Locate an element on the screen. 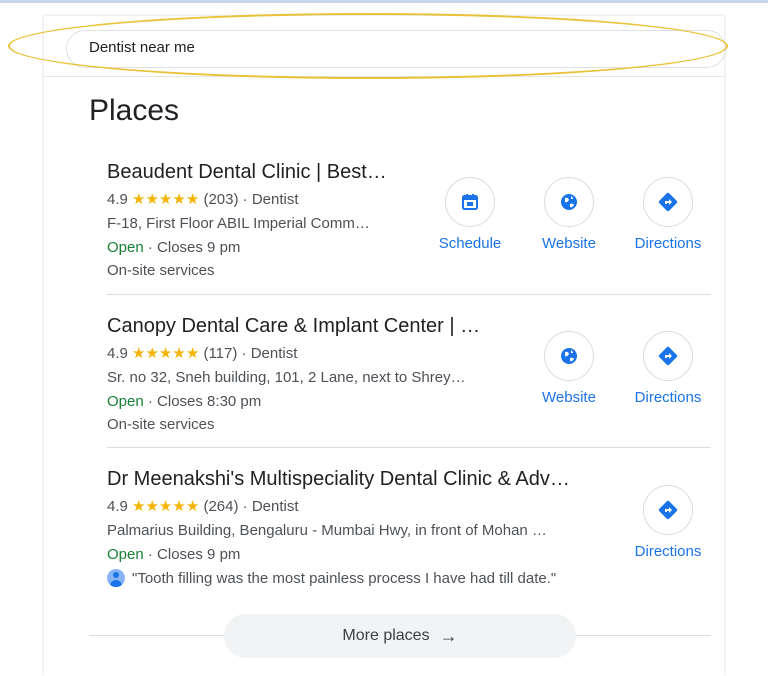 The height and width of the screenshot is (676, 768). more-places-button: More places → is located at coordinates (400, 636).